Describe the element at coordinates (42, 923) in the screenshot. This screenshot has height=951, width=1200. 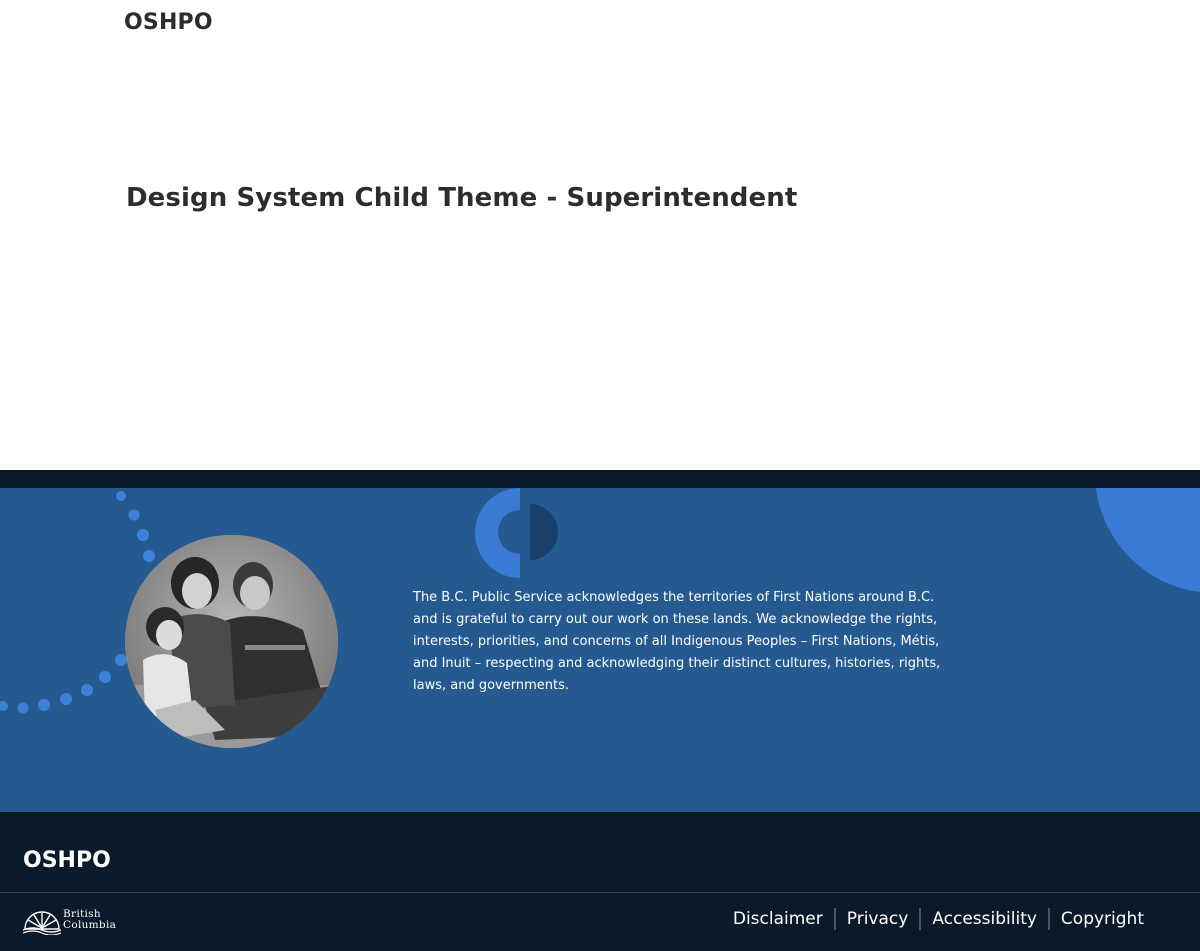
I see `sun-logo-icon` at that location.